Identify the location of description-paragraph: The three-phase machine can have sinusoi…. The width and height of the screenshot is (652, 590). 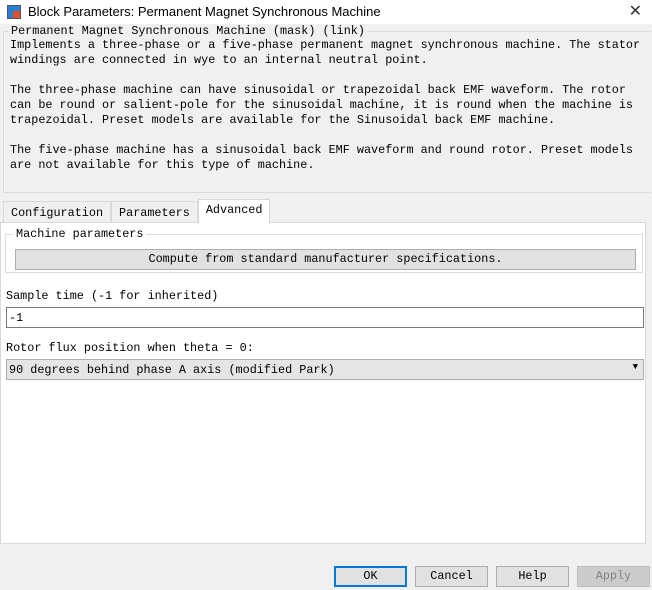
(321, 105).